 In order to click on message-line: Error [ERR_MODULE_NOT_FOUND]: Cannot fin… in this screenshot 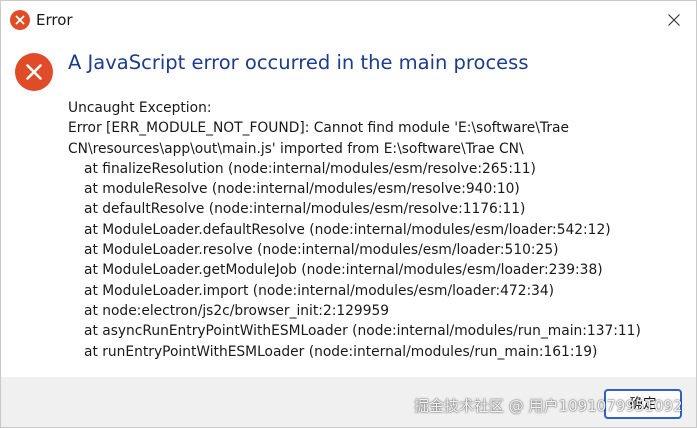, I will do `click(318, 128)`.